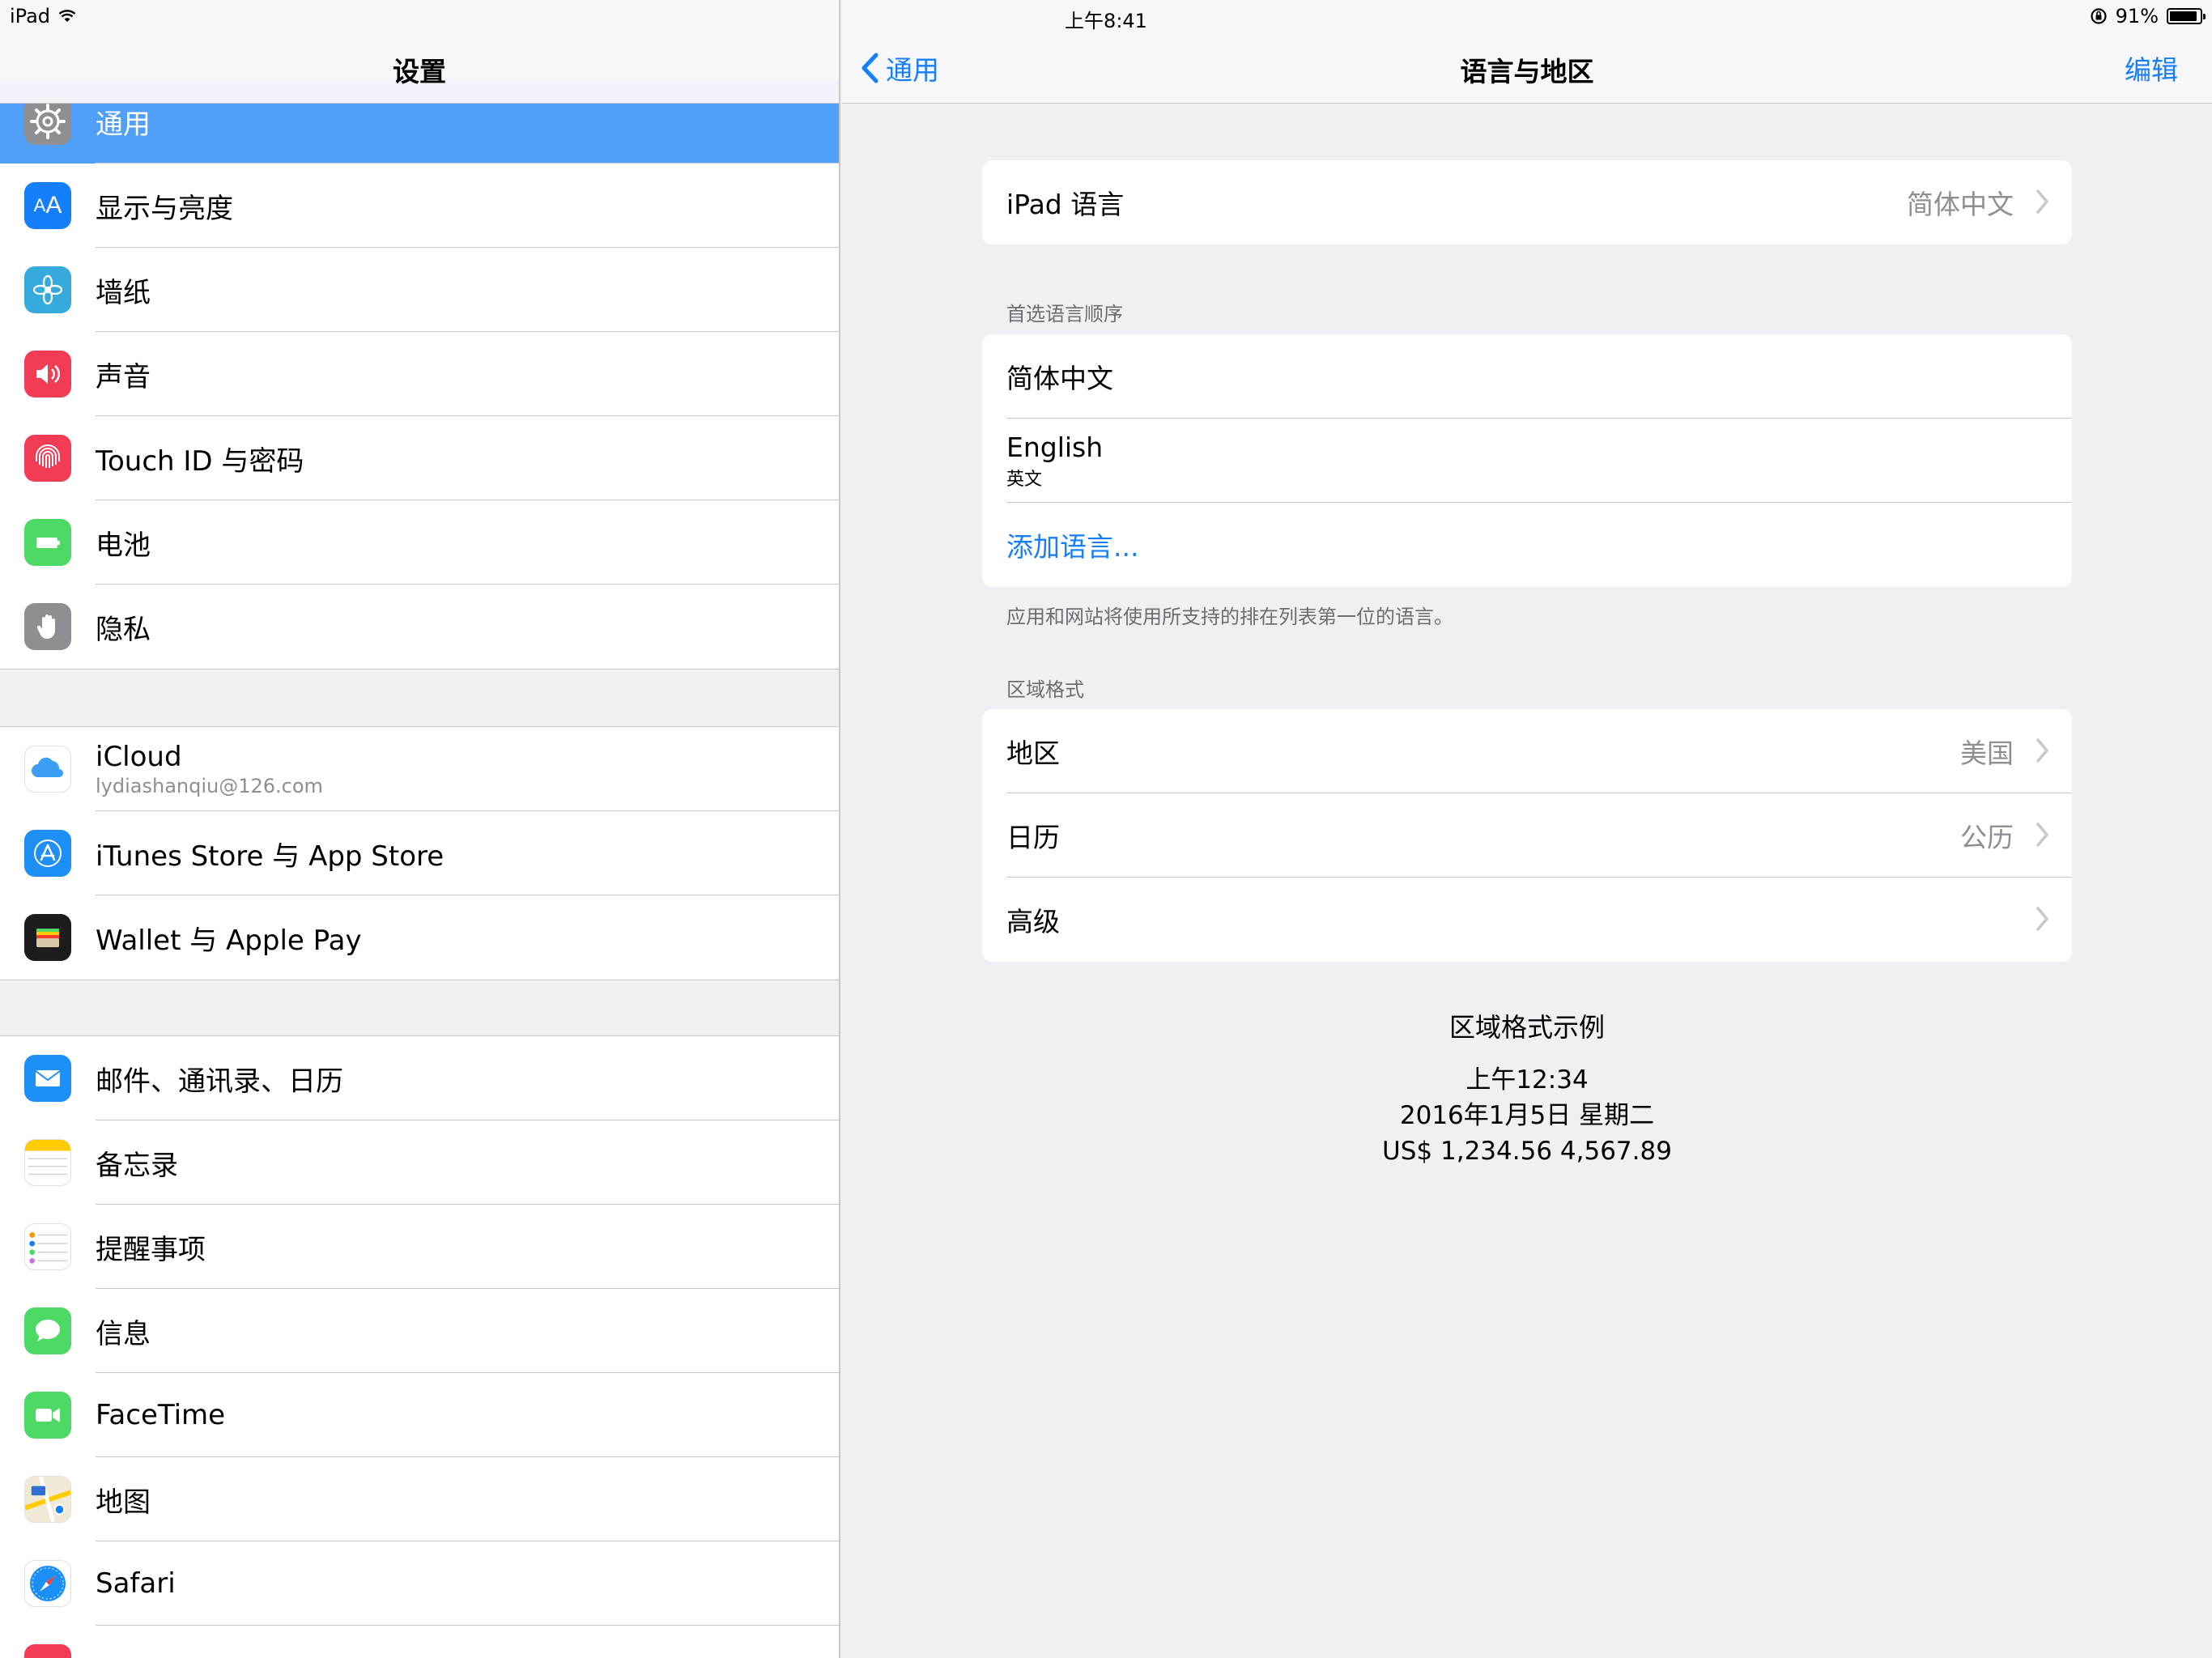  I want to click on preferred-language-label: English, so click(1055, 447).